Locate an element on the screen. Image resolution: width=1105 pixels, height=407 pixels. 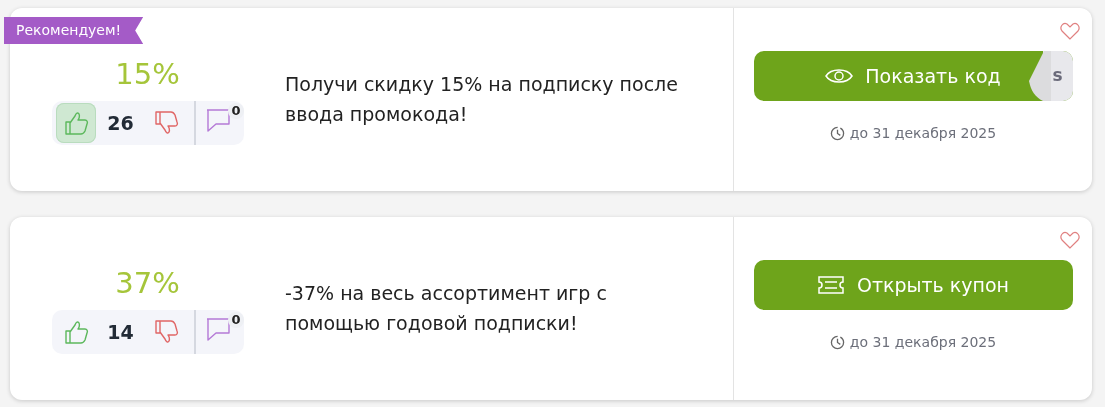
vote-count: 26 is located at coordinates (120, 123).